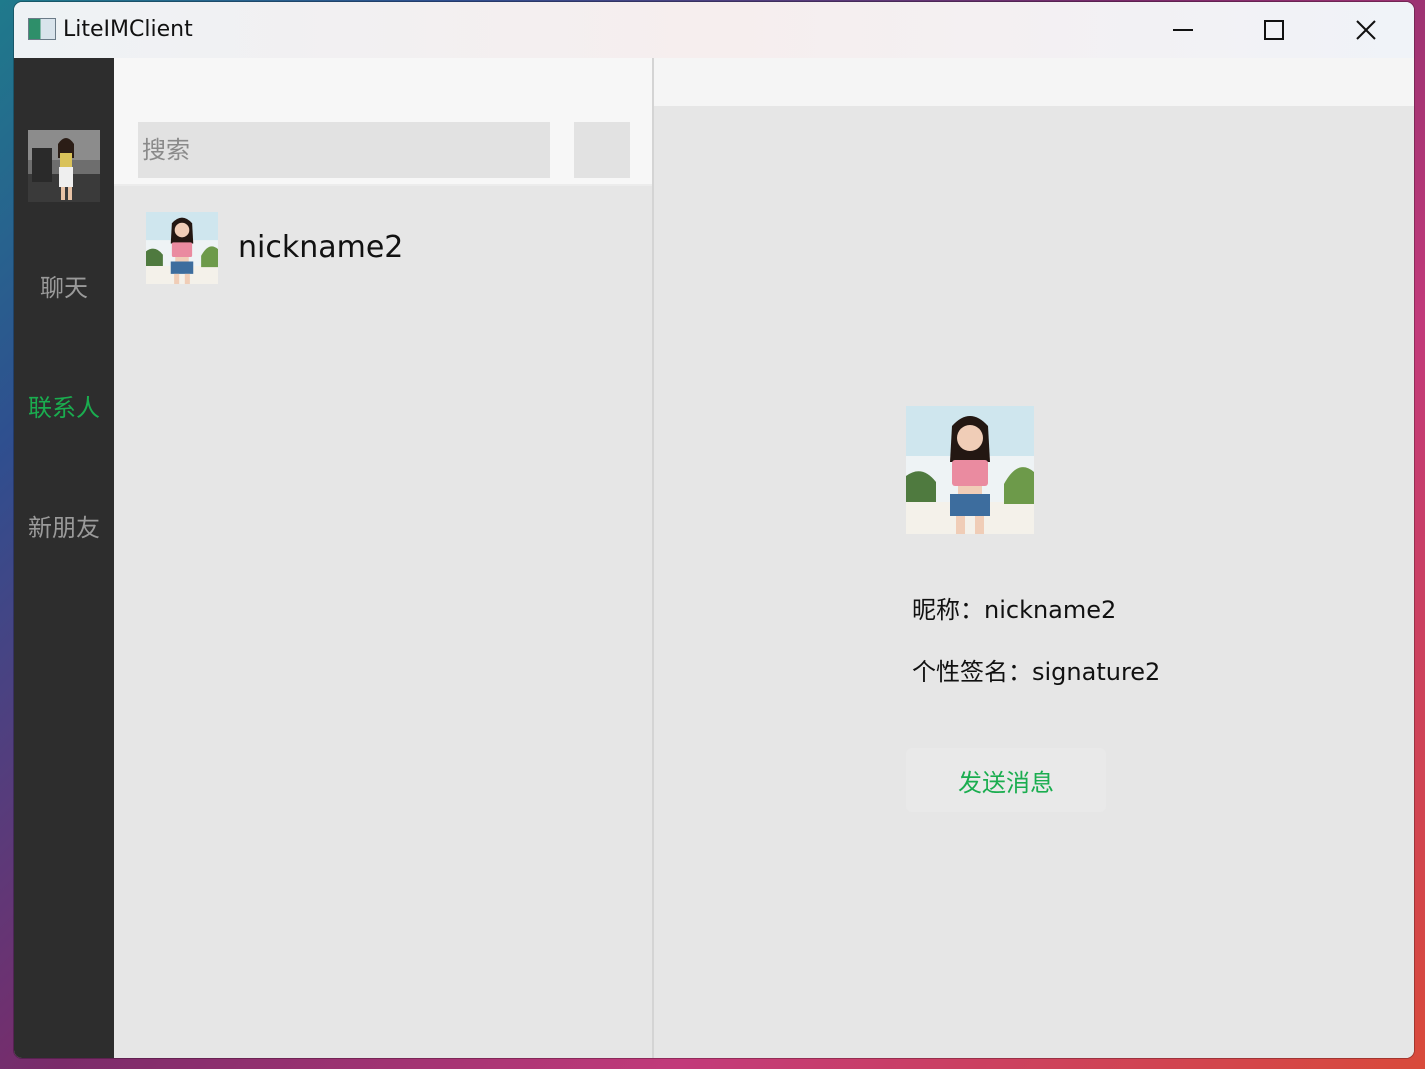 This screenshot has height=1069, width=1425. What do you see at coordinates (64, 408) in the screenshot?
I see `sidebar-item-contacts: 联系人` at bounding box center [64, 408].